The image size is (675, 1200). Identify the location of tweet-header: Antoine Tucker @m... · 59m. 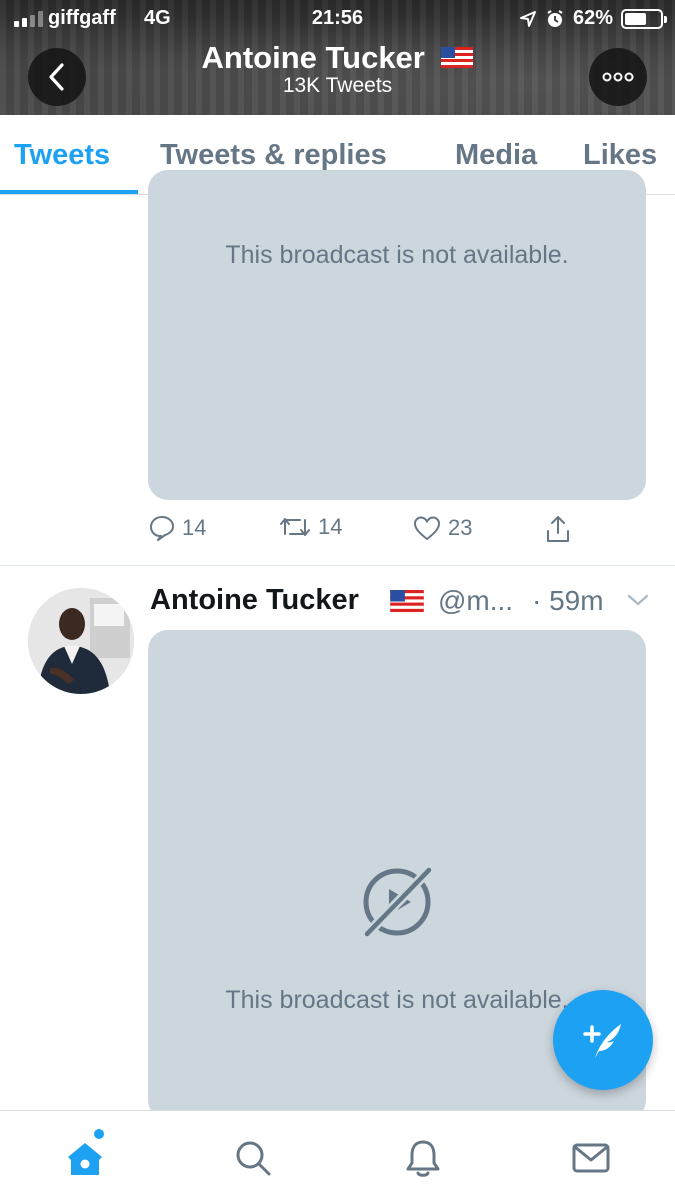
(405, 604).